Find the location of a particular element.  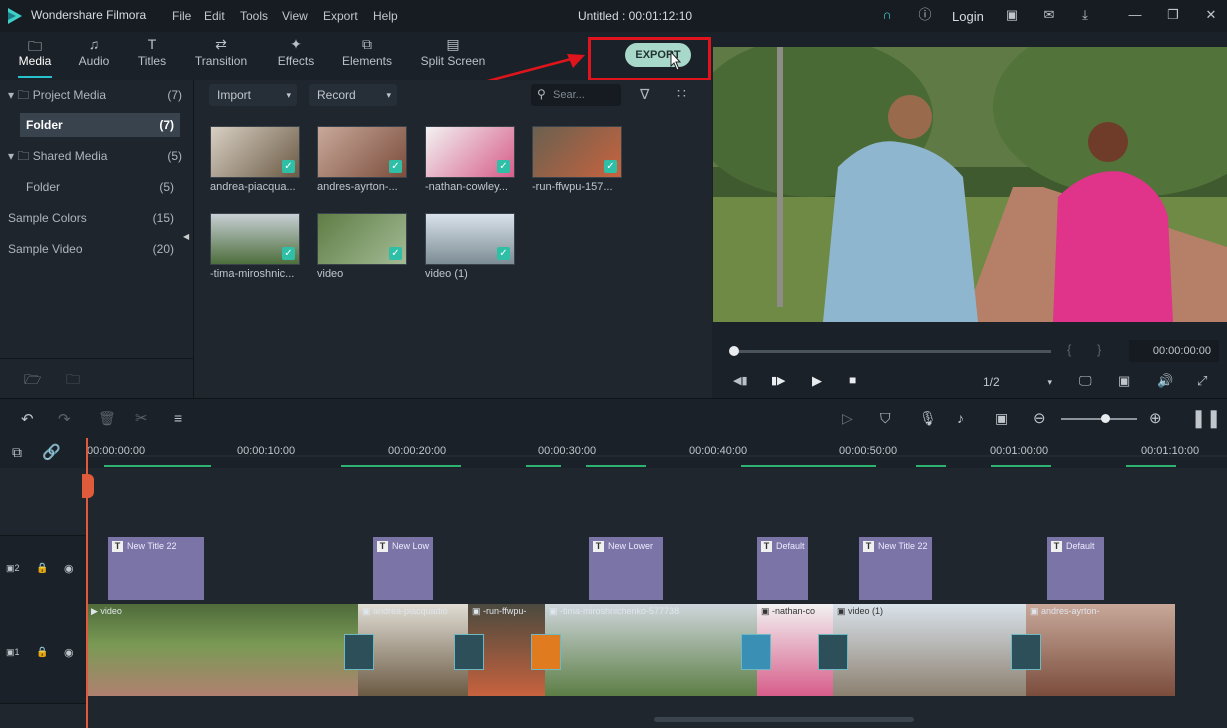

collapse-arrow-icon: ◀ is located at coordinates (186, 236).